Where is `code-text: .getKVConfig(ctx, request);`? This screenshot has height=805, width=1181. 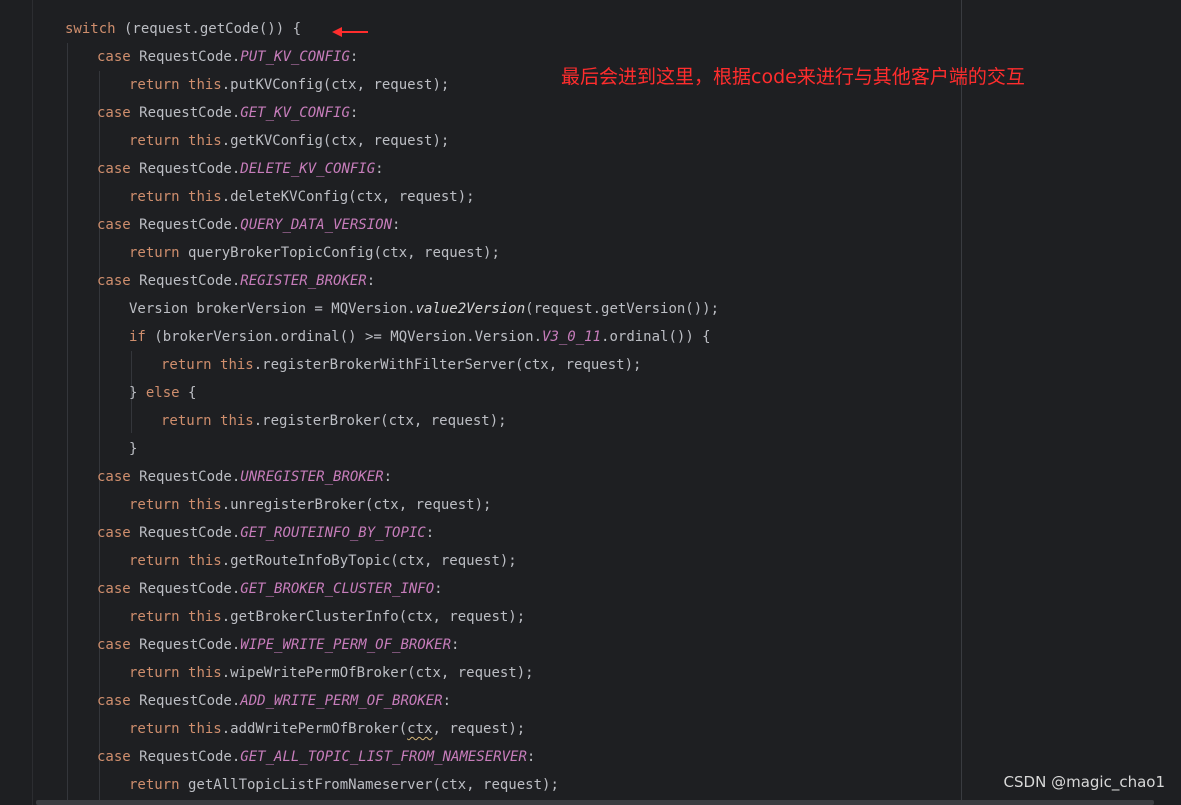
code-text: .getKVConfig(ctx, request); is located at coordinates (335, 141).